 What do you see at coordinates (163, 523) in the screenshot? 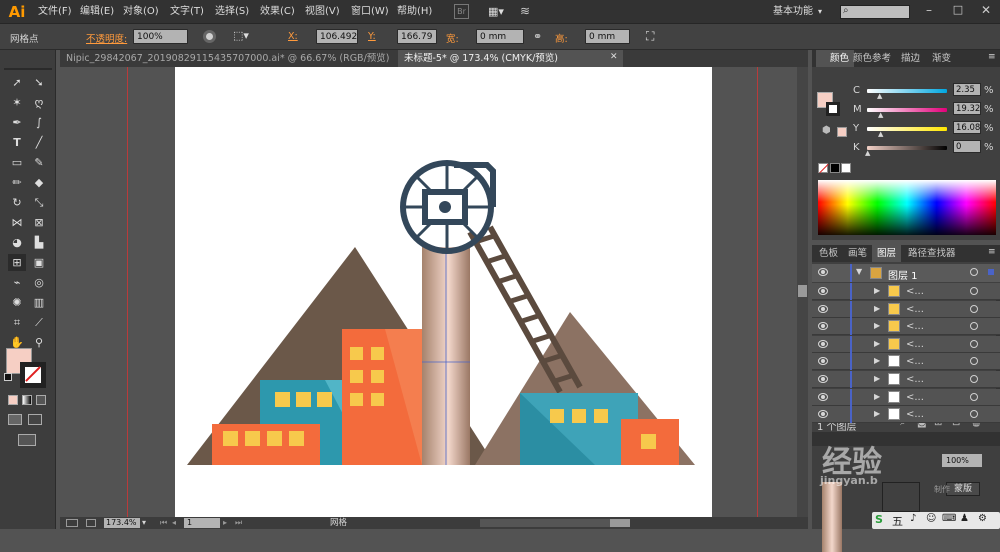
I see `first-artboard-icon: ⏮` at bounding box center [163, 523].